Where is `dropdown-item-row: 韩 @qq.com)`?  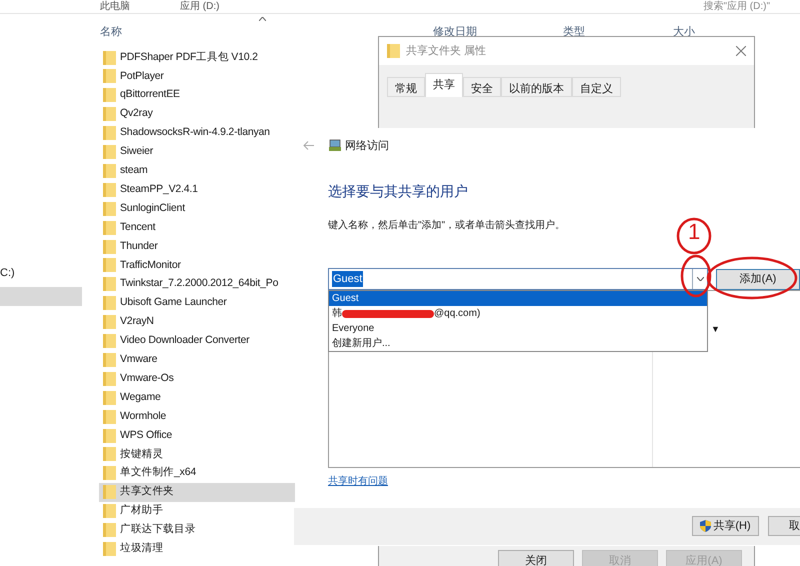
dropdown-item-row: 韩 @qq.com) is located at coordinates (518, 313).